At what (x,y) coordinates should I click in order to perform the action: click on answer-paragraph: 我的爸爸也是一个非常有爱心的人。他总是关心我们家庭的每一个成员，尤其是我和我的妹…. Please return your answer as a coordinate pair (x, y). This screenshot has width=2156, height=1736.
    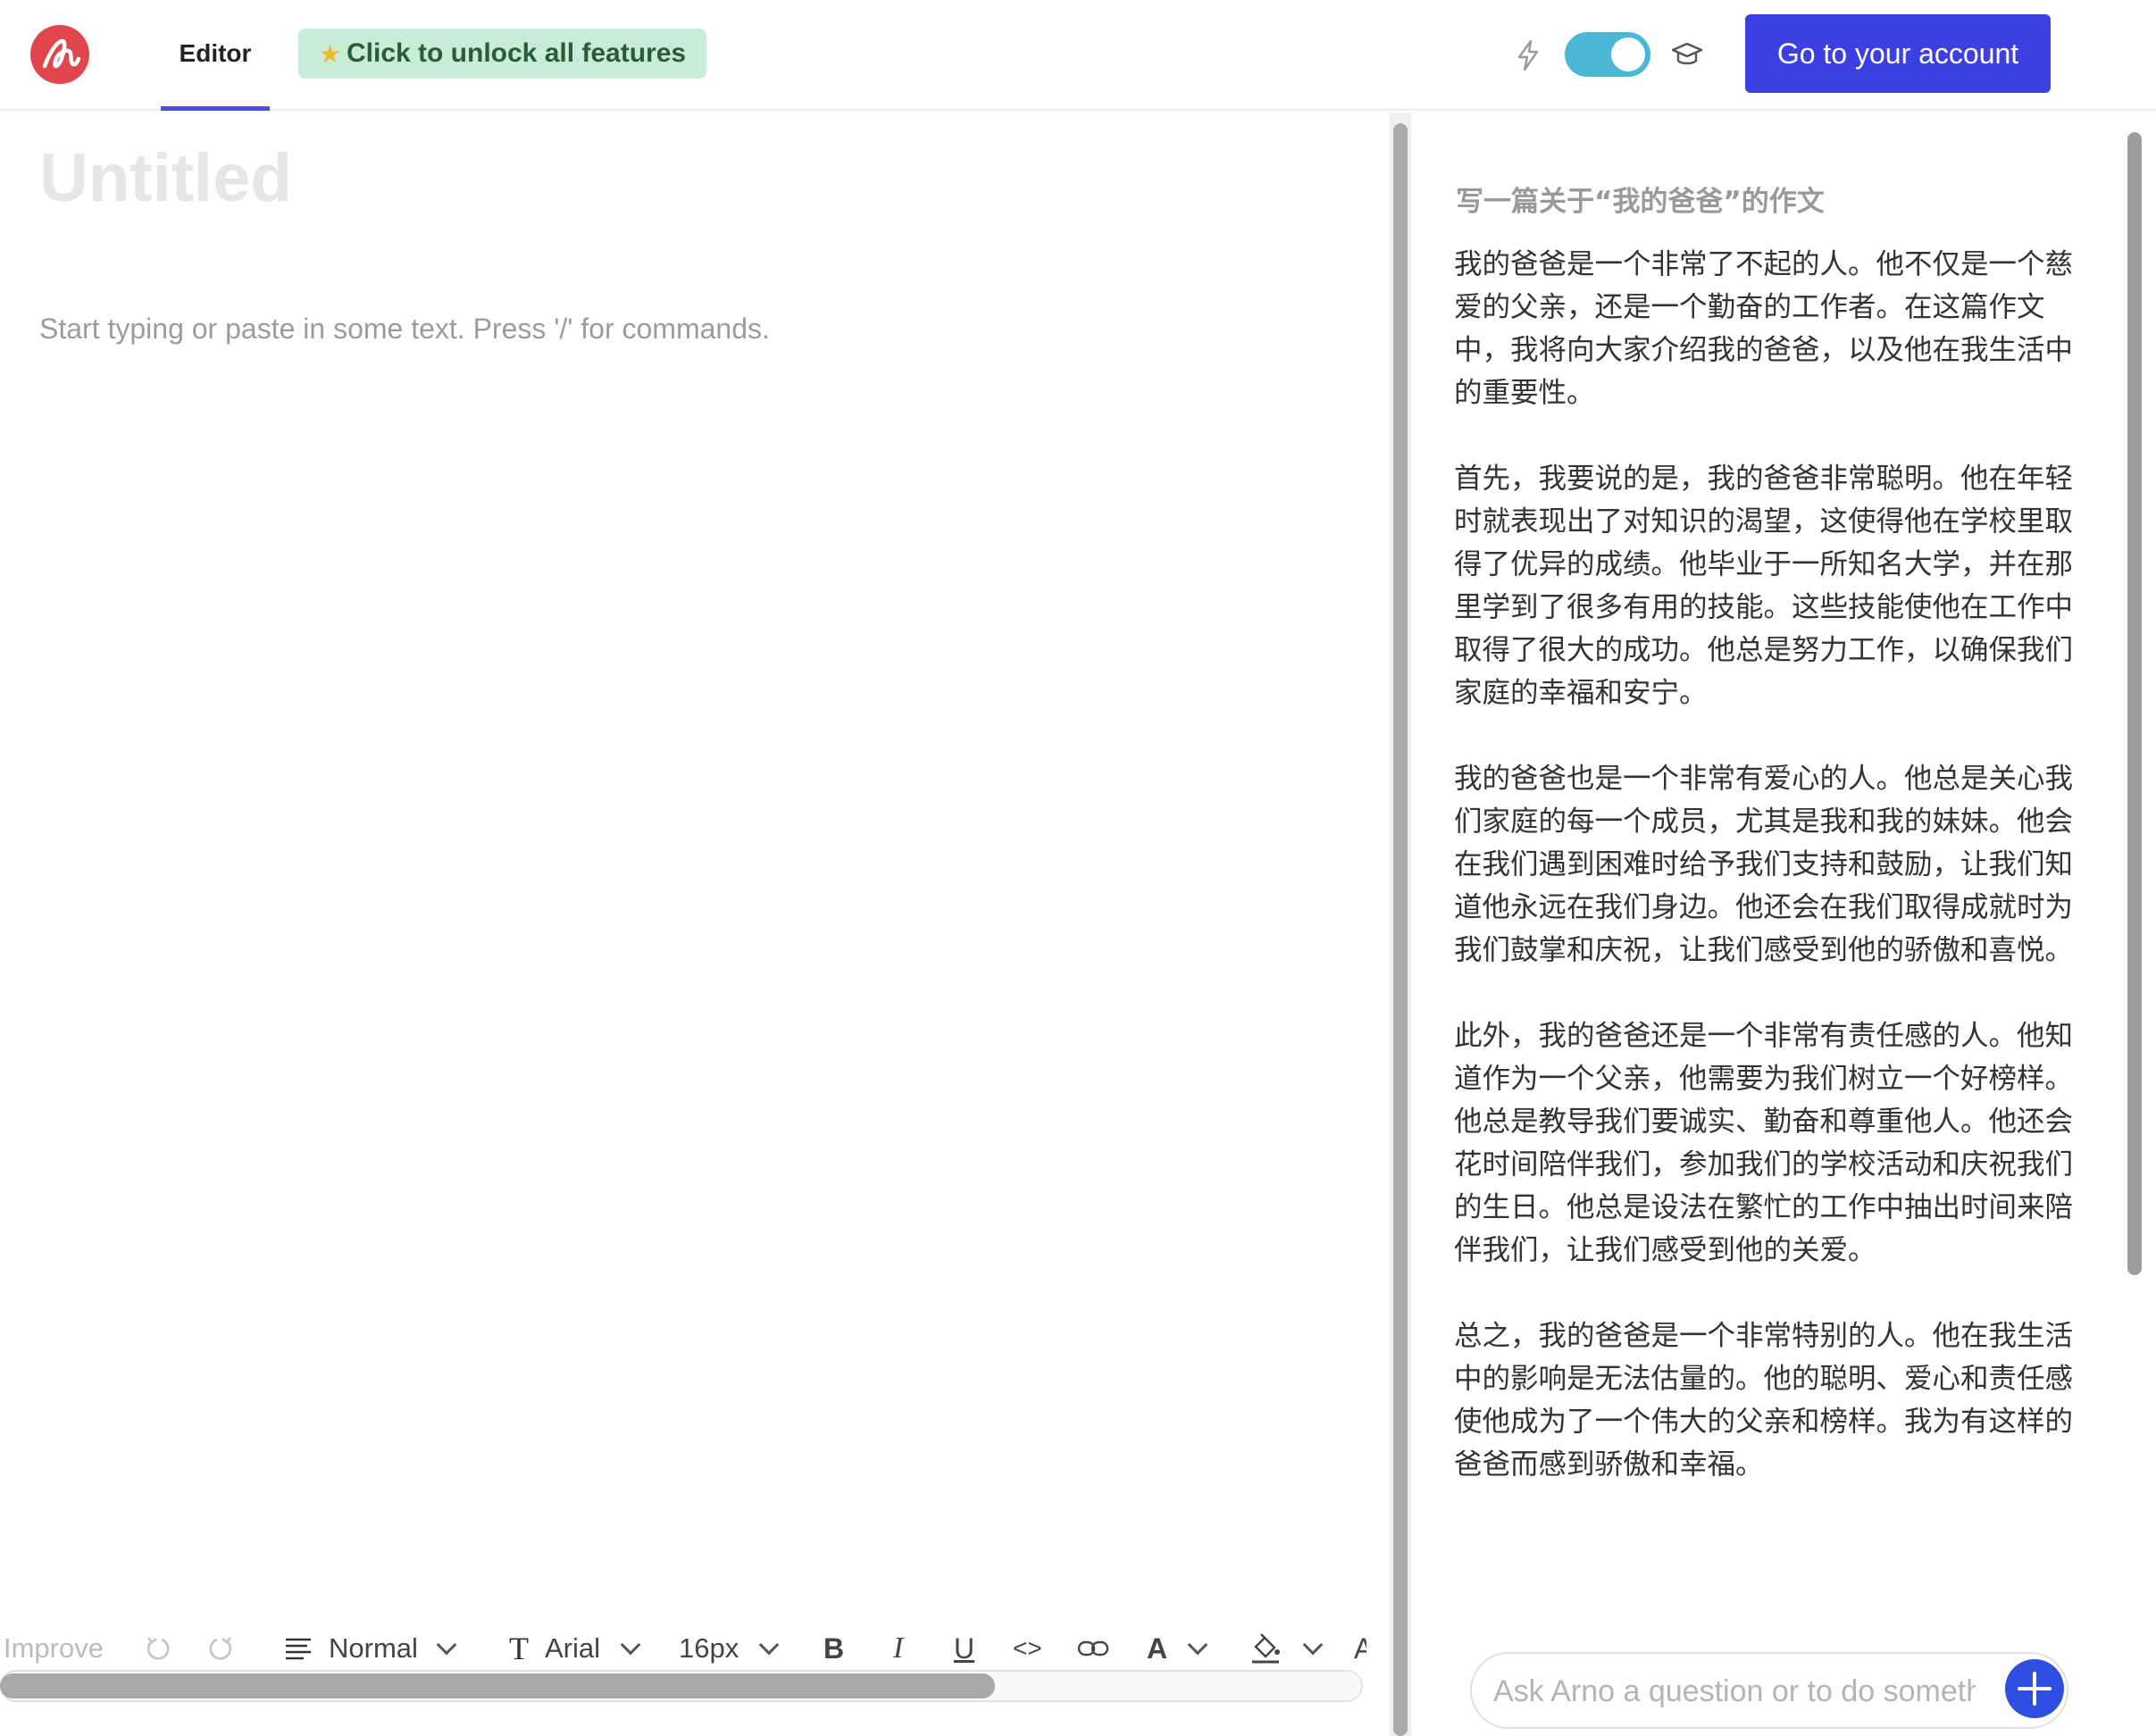
    Looking at the image, I should click on (1764, 864).